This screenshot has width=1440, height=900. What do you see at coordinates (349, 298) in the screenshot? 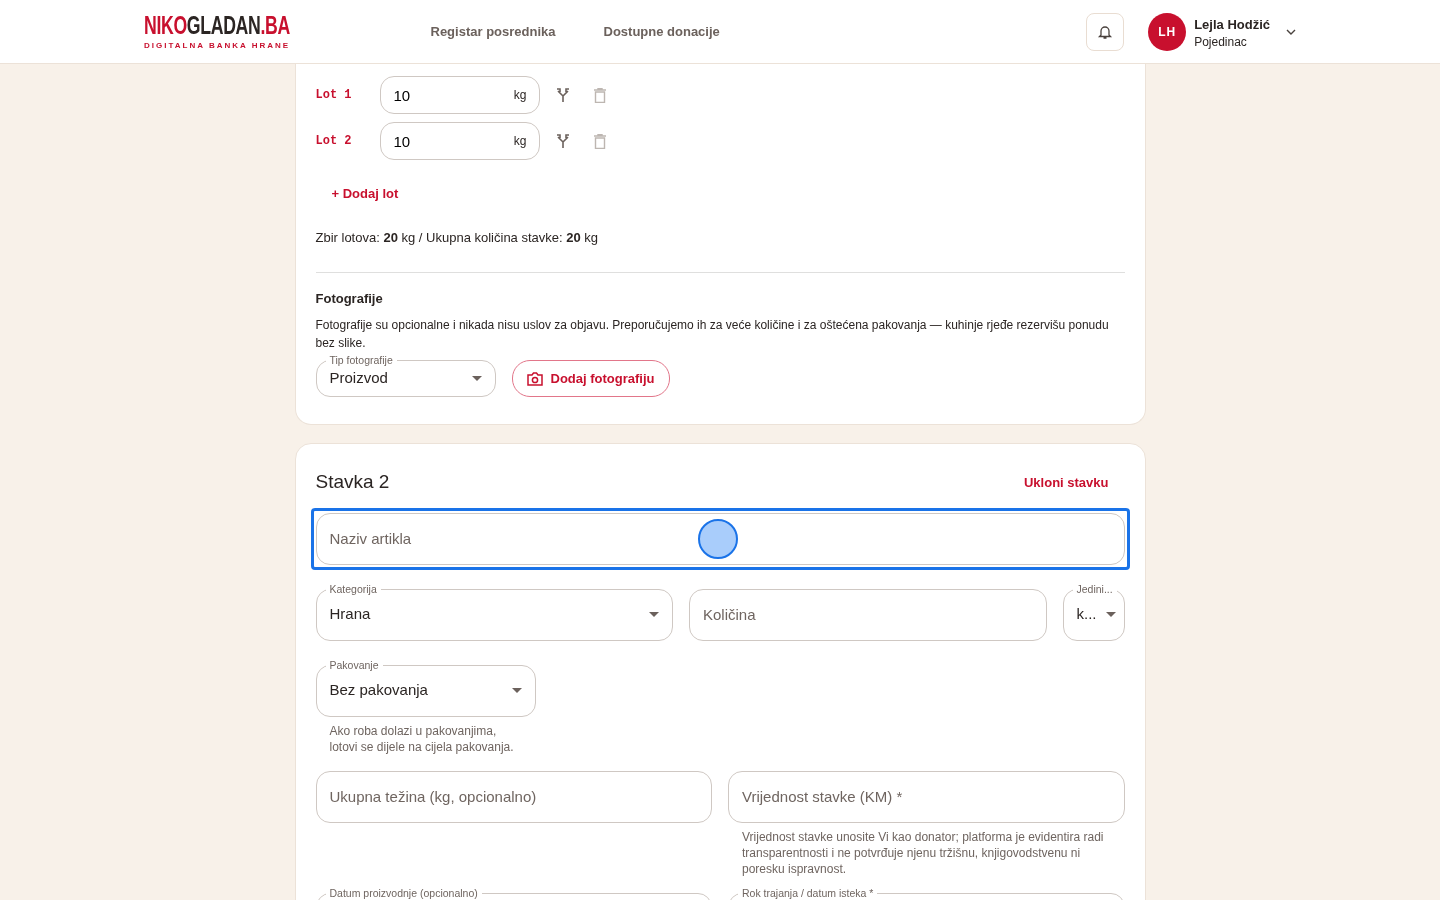
I see `section-title: Fotografije` at bounding box center [349, 298].